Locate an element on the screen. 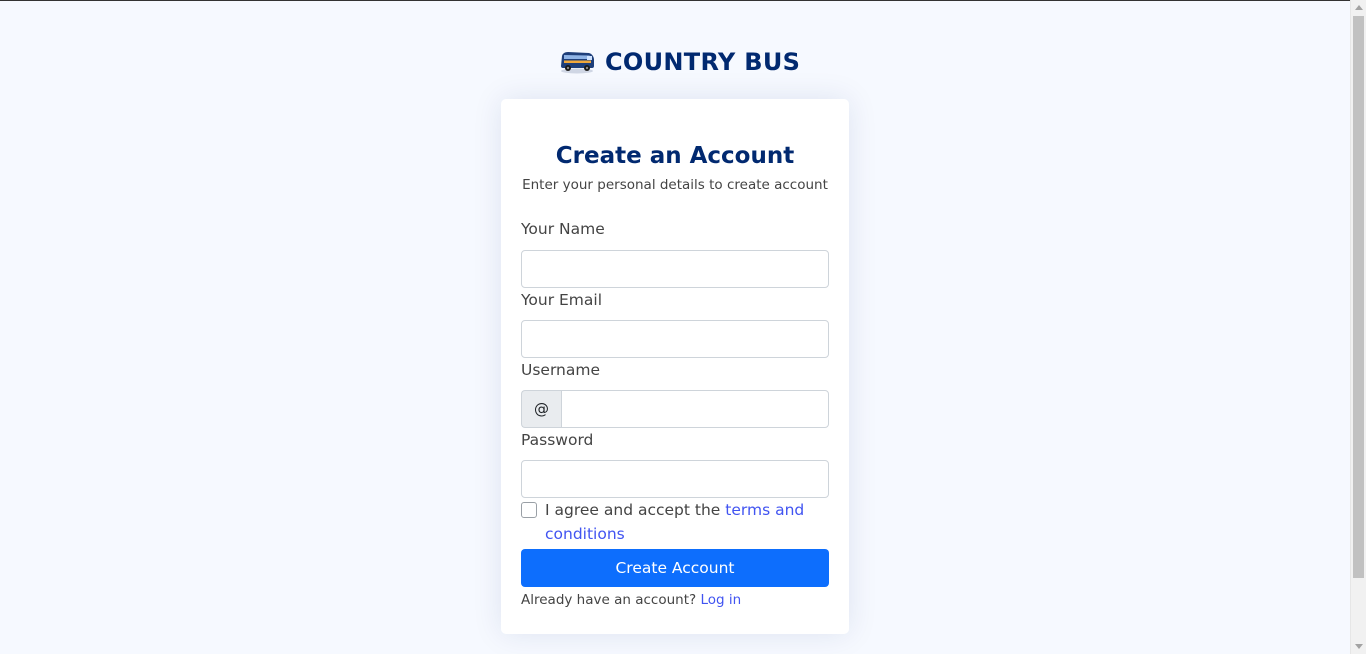 The height and width of the screenshot is (654, 1366). brand-logo: COUNTRY BUS is located at coordinates (679, 62).